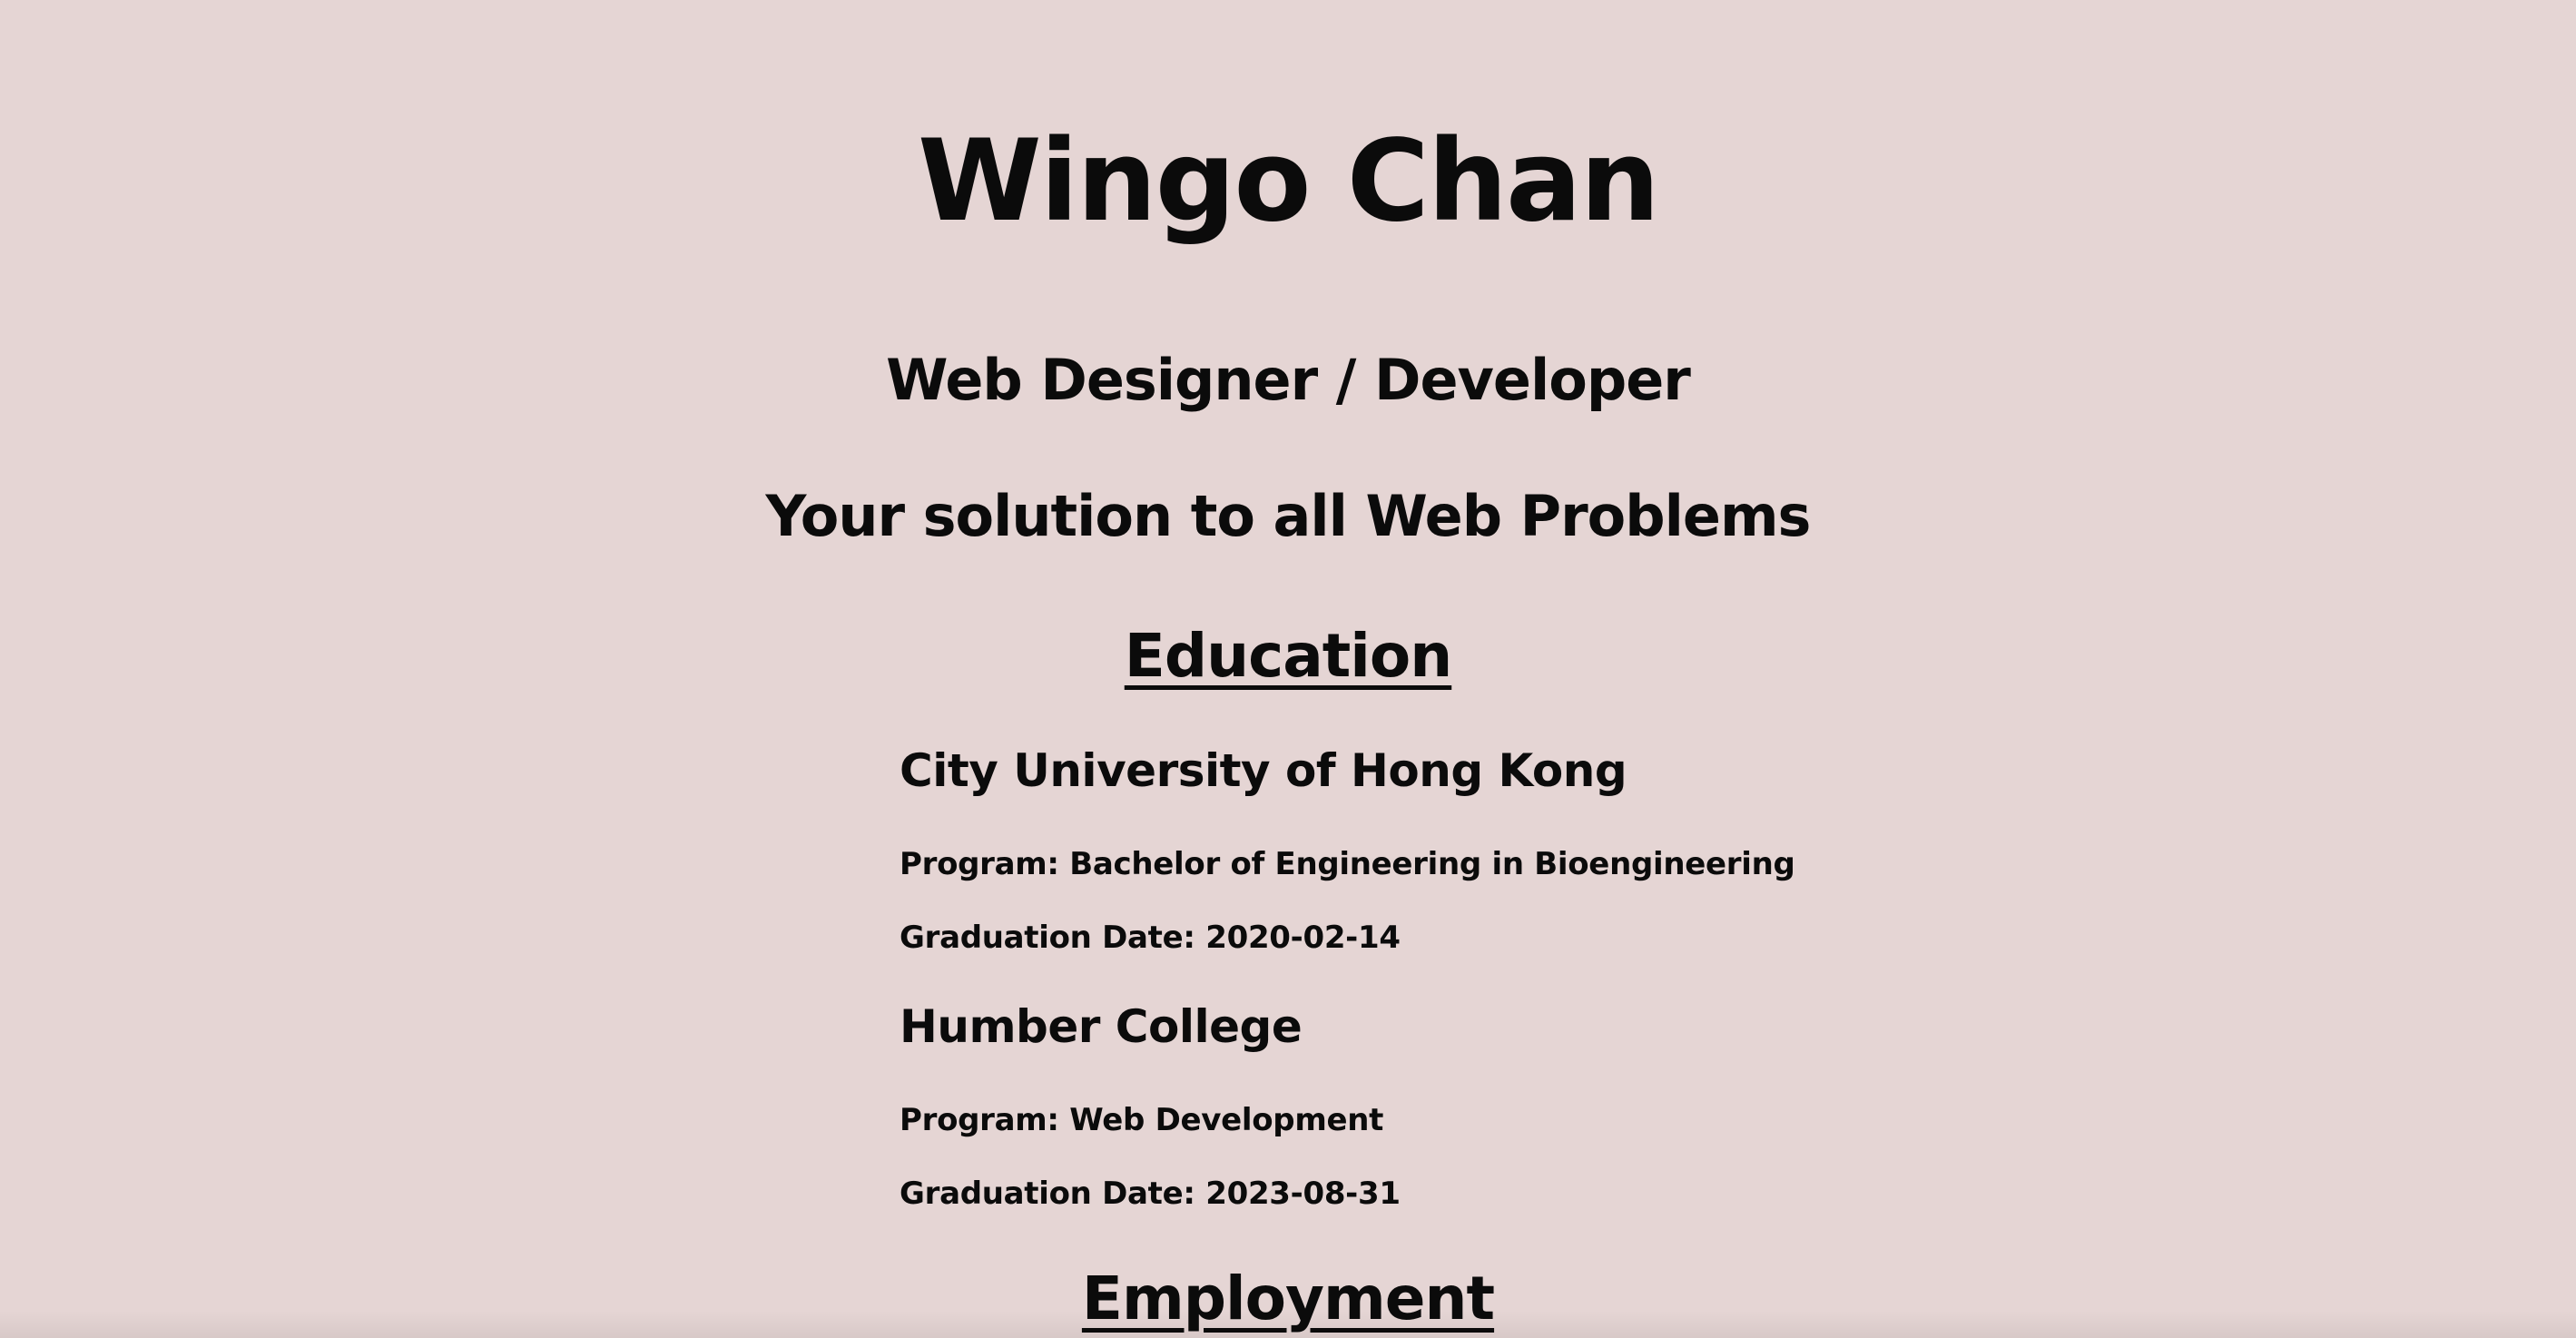 The height and width of the screenshot is (1338, 2576). What do you see at coordinates (1288, 516) in the screenshot?
I see `tagline: Your solution to all Web Problems` at bounding box center [1288, 516].